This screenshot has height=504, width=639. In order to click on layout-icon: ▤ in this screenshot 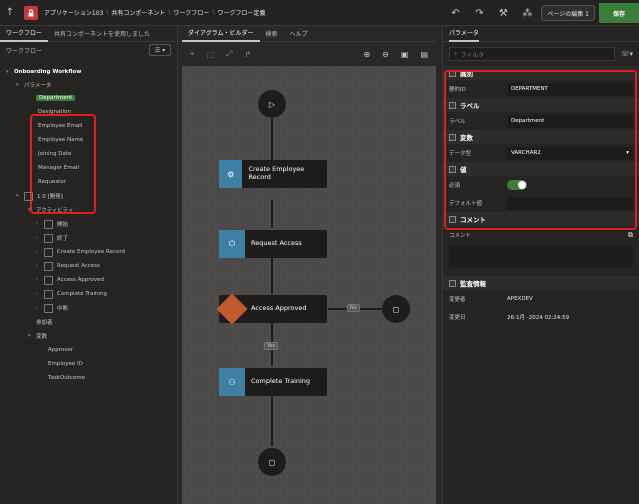, I will do `click(424, 54)`.